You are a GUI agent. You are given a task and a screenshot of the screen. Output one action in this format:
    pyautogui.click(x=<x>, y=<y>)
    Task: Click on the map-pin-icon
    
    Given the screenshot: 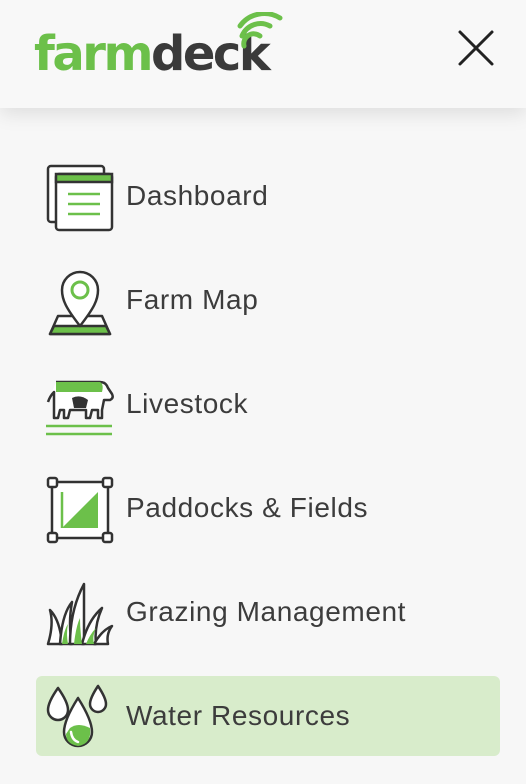 What is the action you would take?
    pyautogui.click(x=80, y=303)
    